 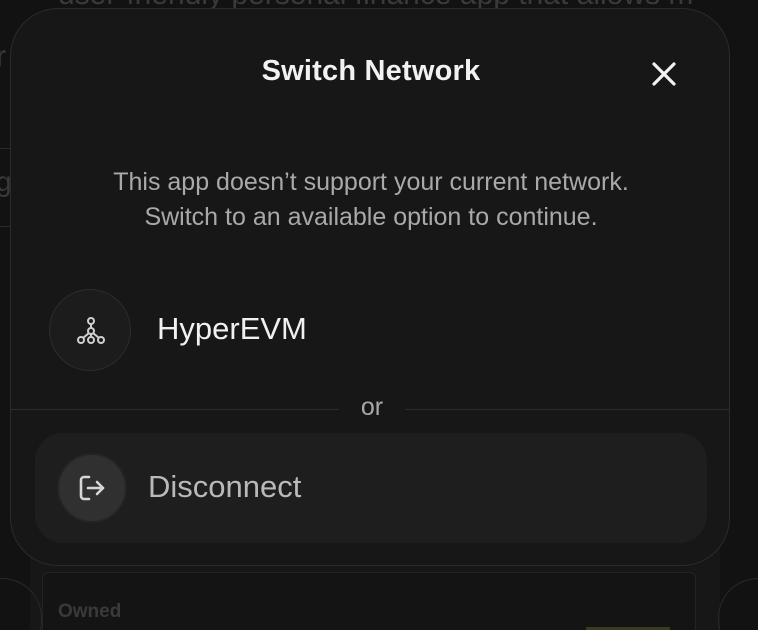 What do you see at coordinates (371, 71) in the screenshot?
I see `modal-title: Switch Network` at bounding box center [371, 71].